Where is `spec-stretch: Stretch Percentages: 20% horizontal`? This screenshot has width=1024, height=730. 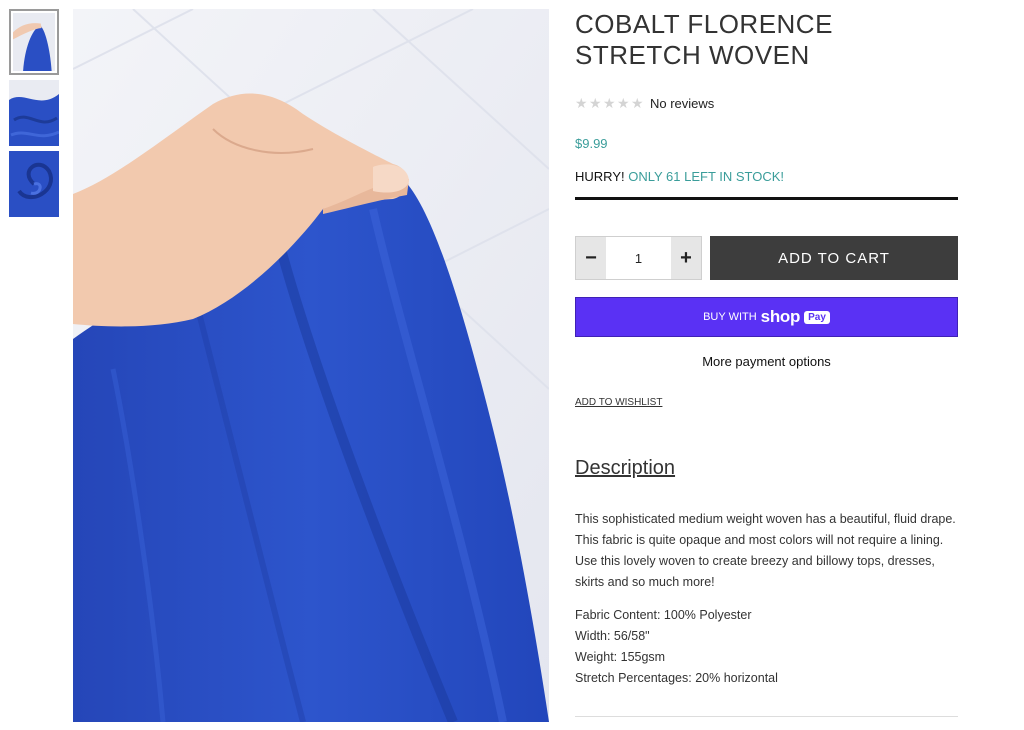
spec-stretch: Stretch Percentages: 20% horizontal is located at coordinates (676, 678).